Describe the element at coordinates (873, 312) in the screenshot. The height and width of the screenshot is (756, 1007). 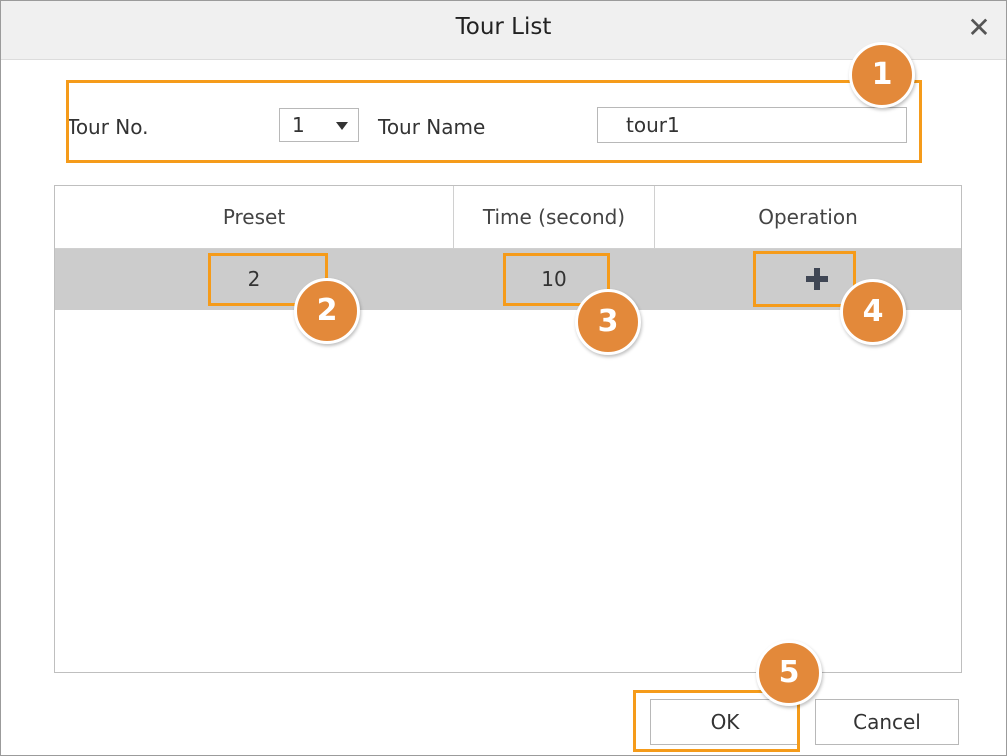
I see `callout-badge-4: 4` at that location.